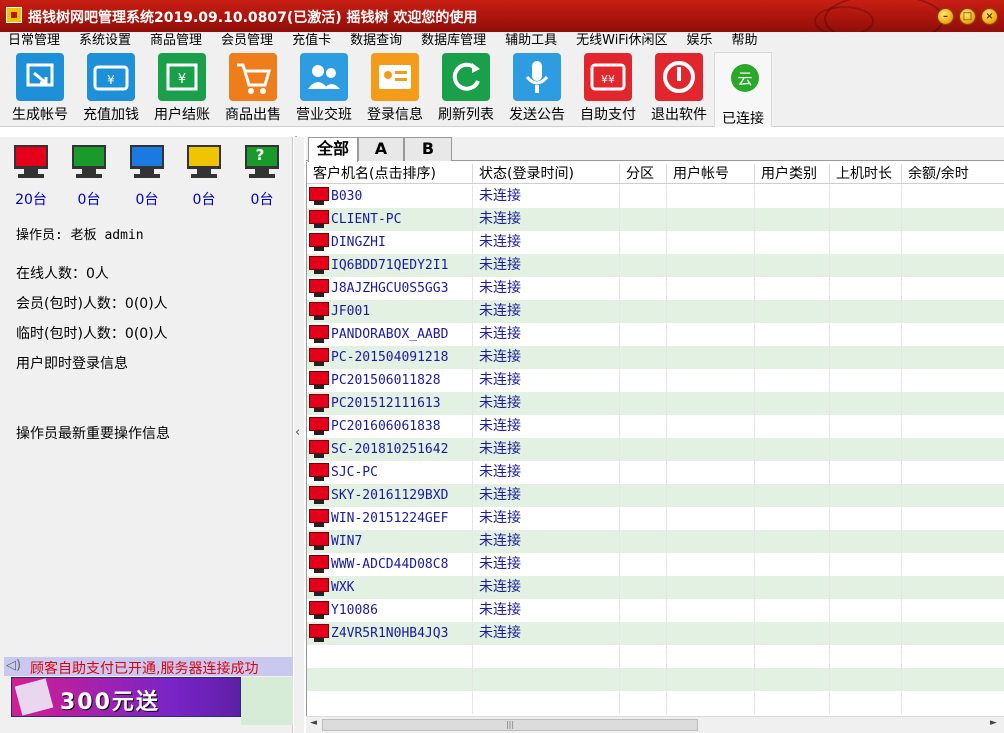 The image size is (1004, 733). What do you see at coordinates (253, 88) in the screenshot?
I see `toolbar-button-3: 商品出售` at bounding box center [253, 88].